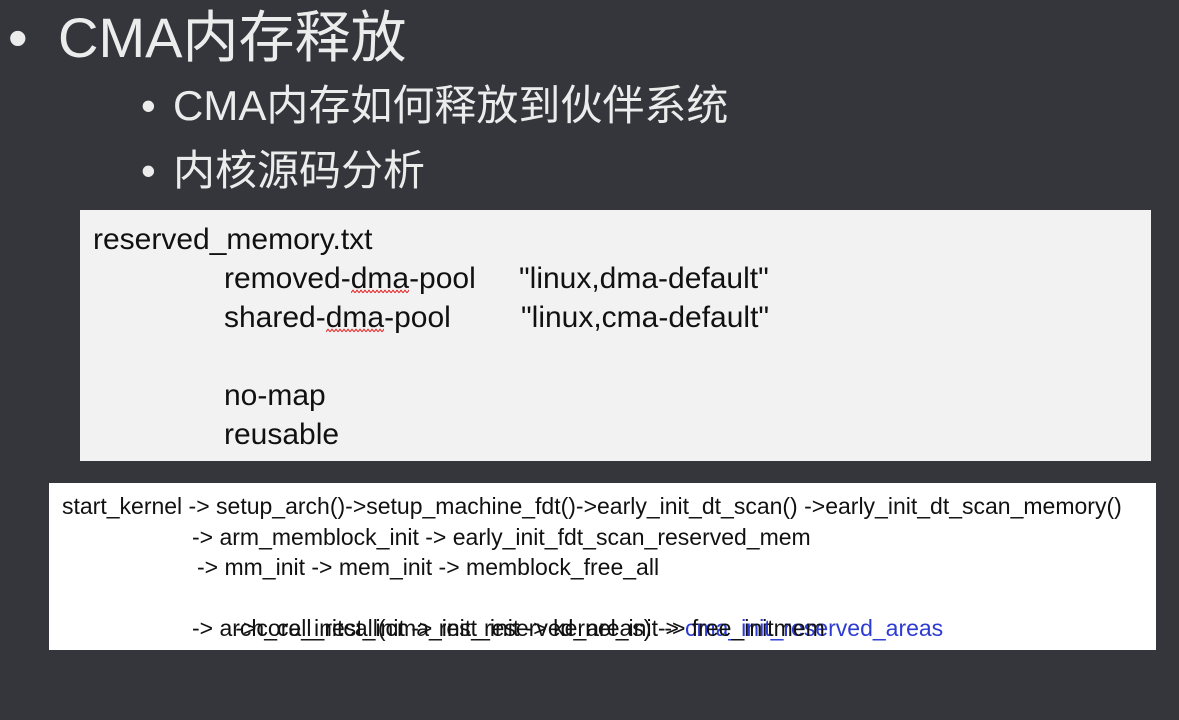 This screenshot has width=1179, height=720. I want to click on config-row-name: removed-dma-pool, so click(350, 278).